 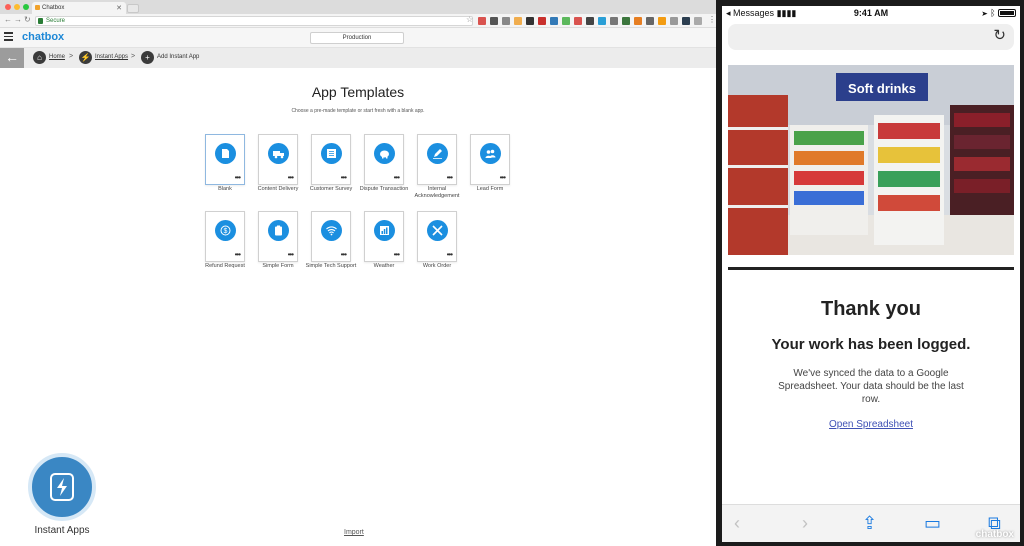 I want to click on template-card-dispute-transaction: •••, so click(x=384, y=159).